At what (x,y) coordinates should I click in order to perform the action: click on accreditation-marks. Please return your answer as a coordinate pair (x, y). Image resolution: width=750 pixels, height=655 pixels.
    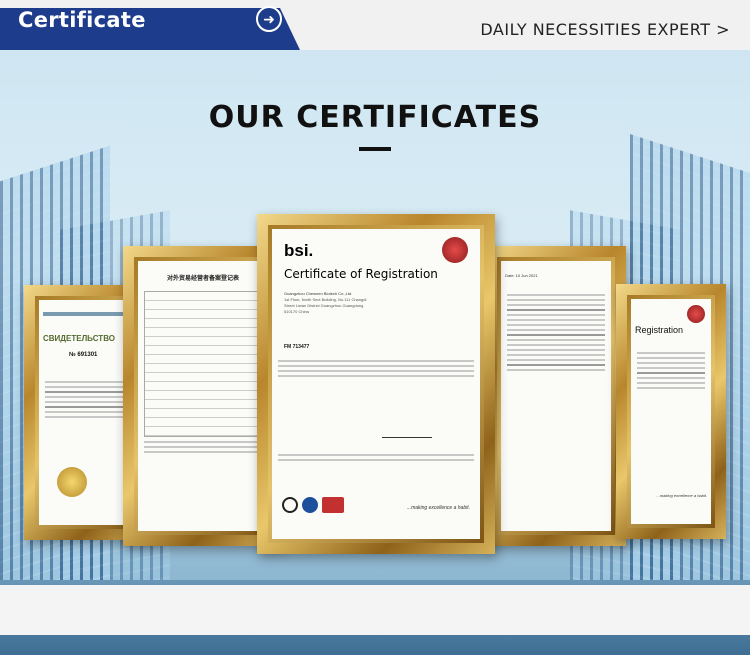
    Looking at the image, I should click on (313, 505).